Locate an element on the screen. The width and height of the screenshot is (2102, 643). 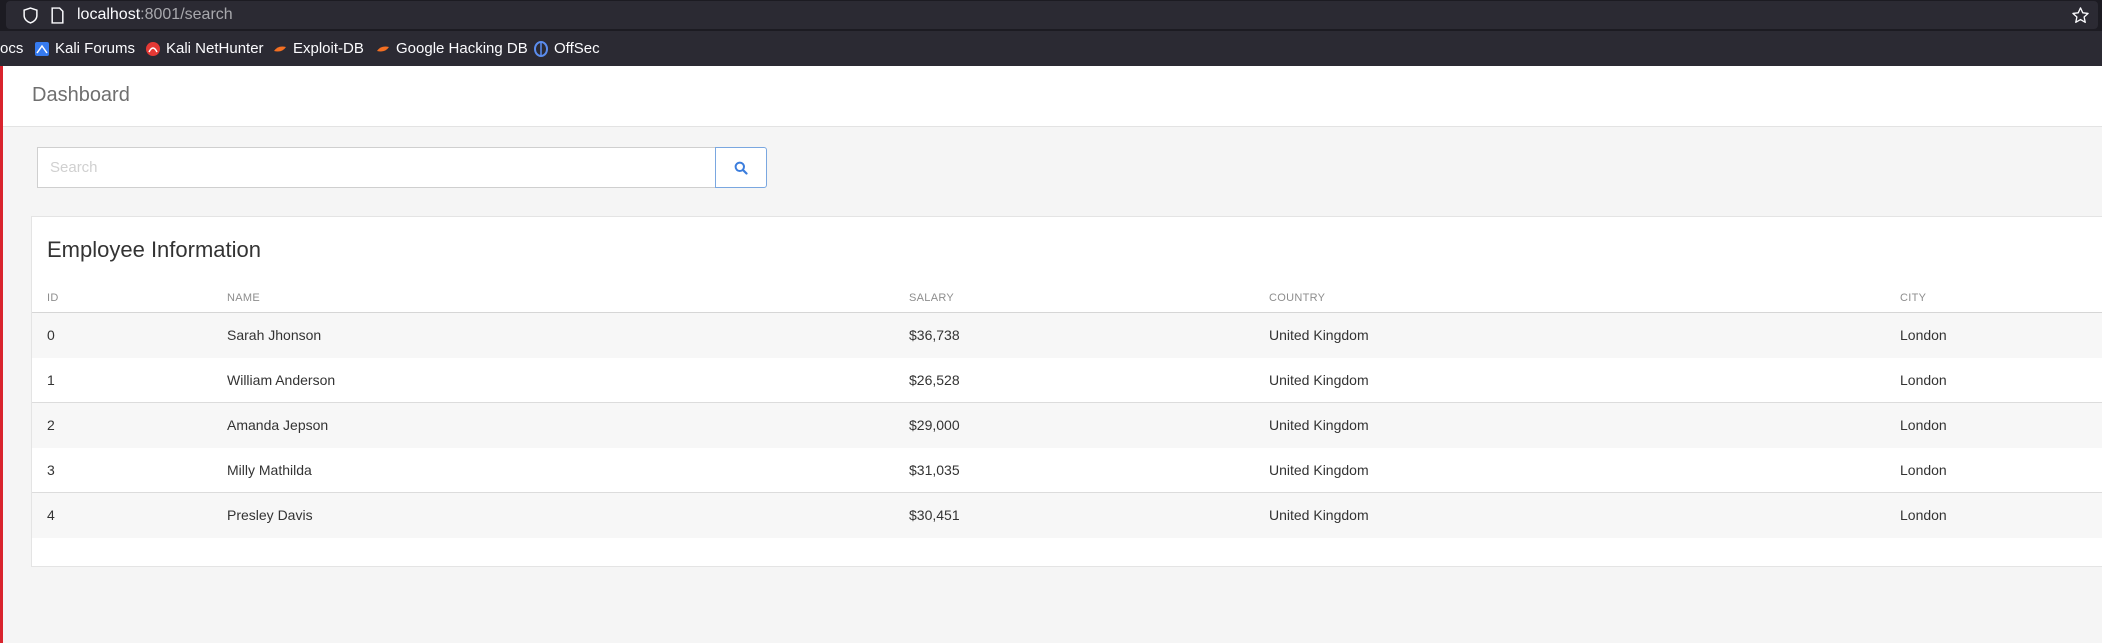
accent-border is located at coordinates (1, 354).